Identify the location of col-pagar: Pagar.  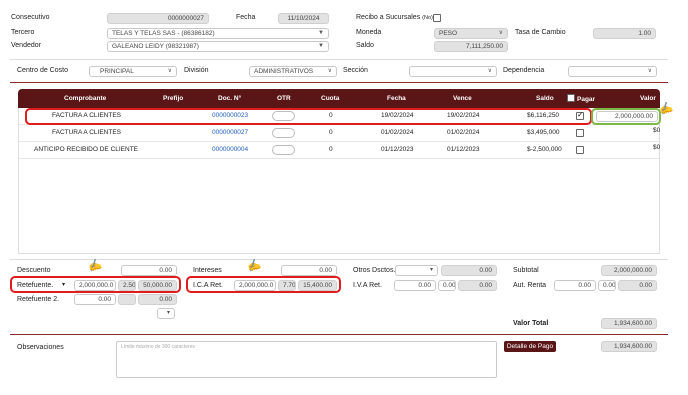
(586, 99).